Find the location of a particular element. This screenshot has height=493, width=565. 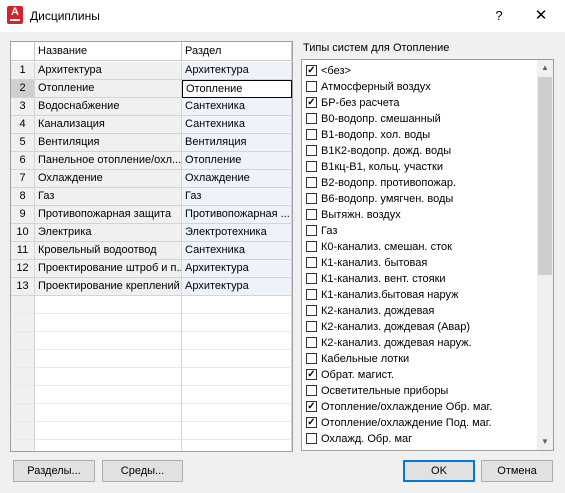

table-row: 5 Вентиляция Вентиляция is located at coordinates (151, 143).